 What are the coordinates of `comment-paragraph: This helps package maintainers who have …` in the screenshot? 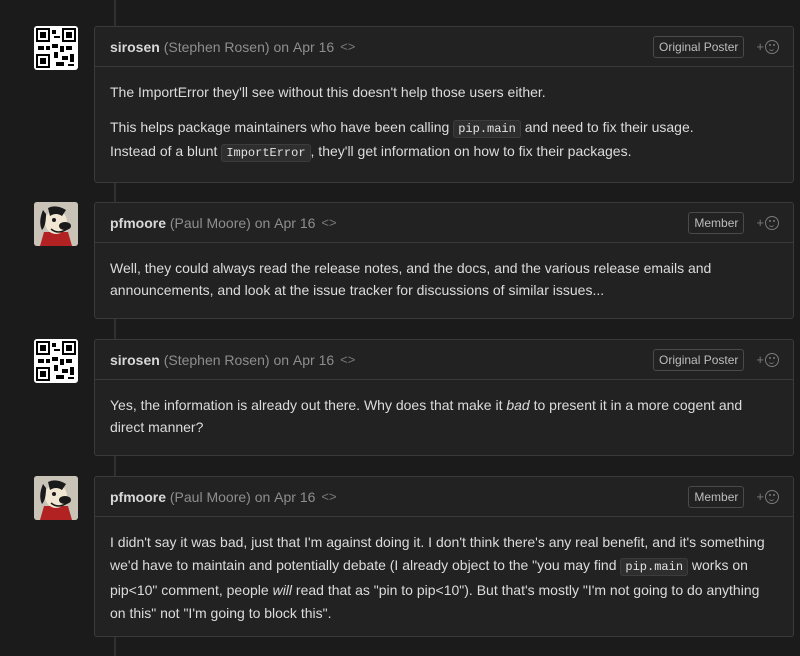 It's located at (402, 140).